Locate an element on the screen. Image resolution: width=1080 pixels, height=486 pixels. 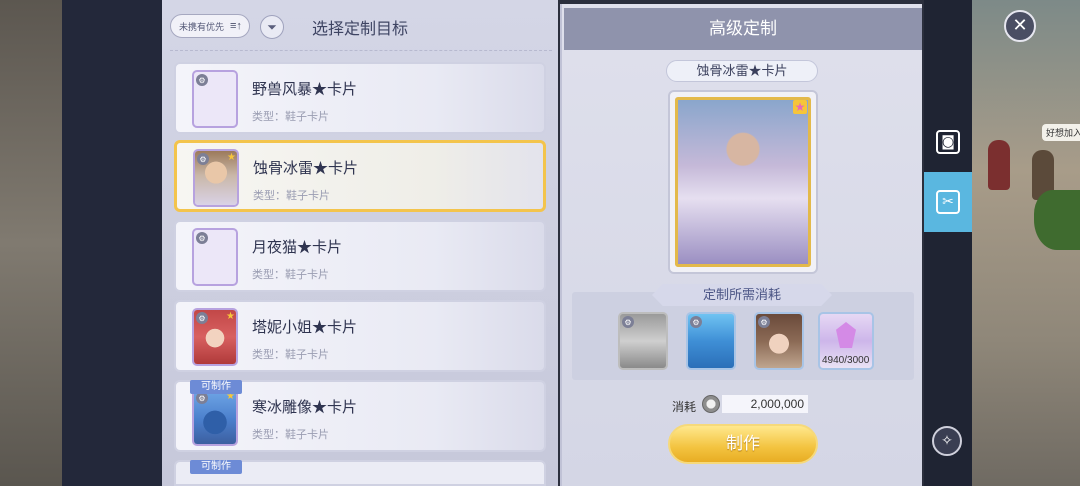
close-button: ✕ is located at coordinates (1020, 26).